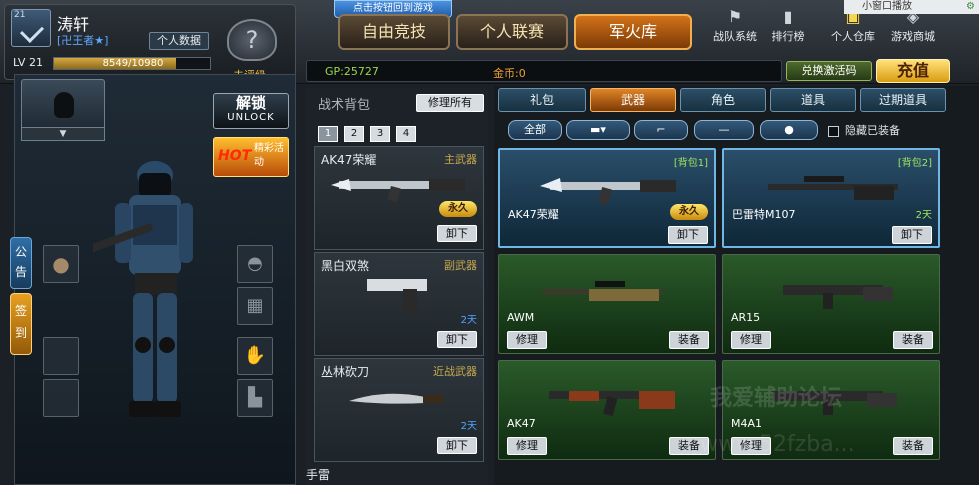  What do you see at coordinates (143, 289) in the screenshot?
I see `soldier-character` at bounding box center [143, 289].